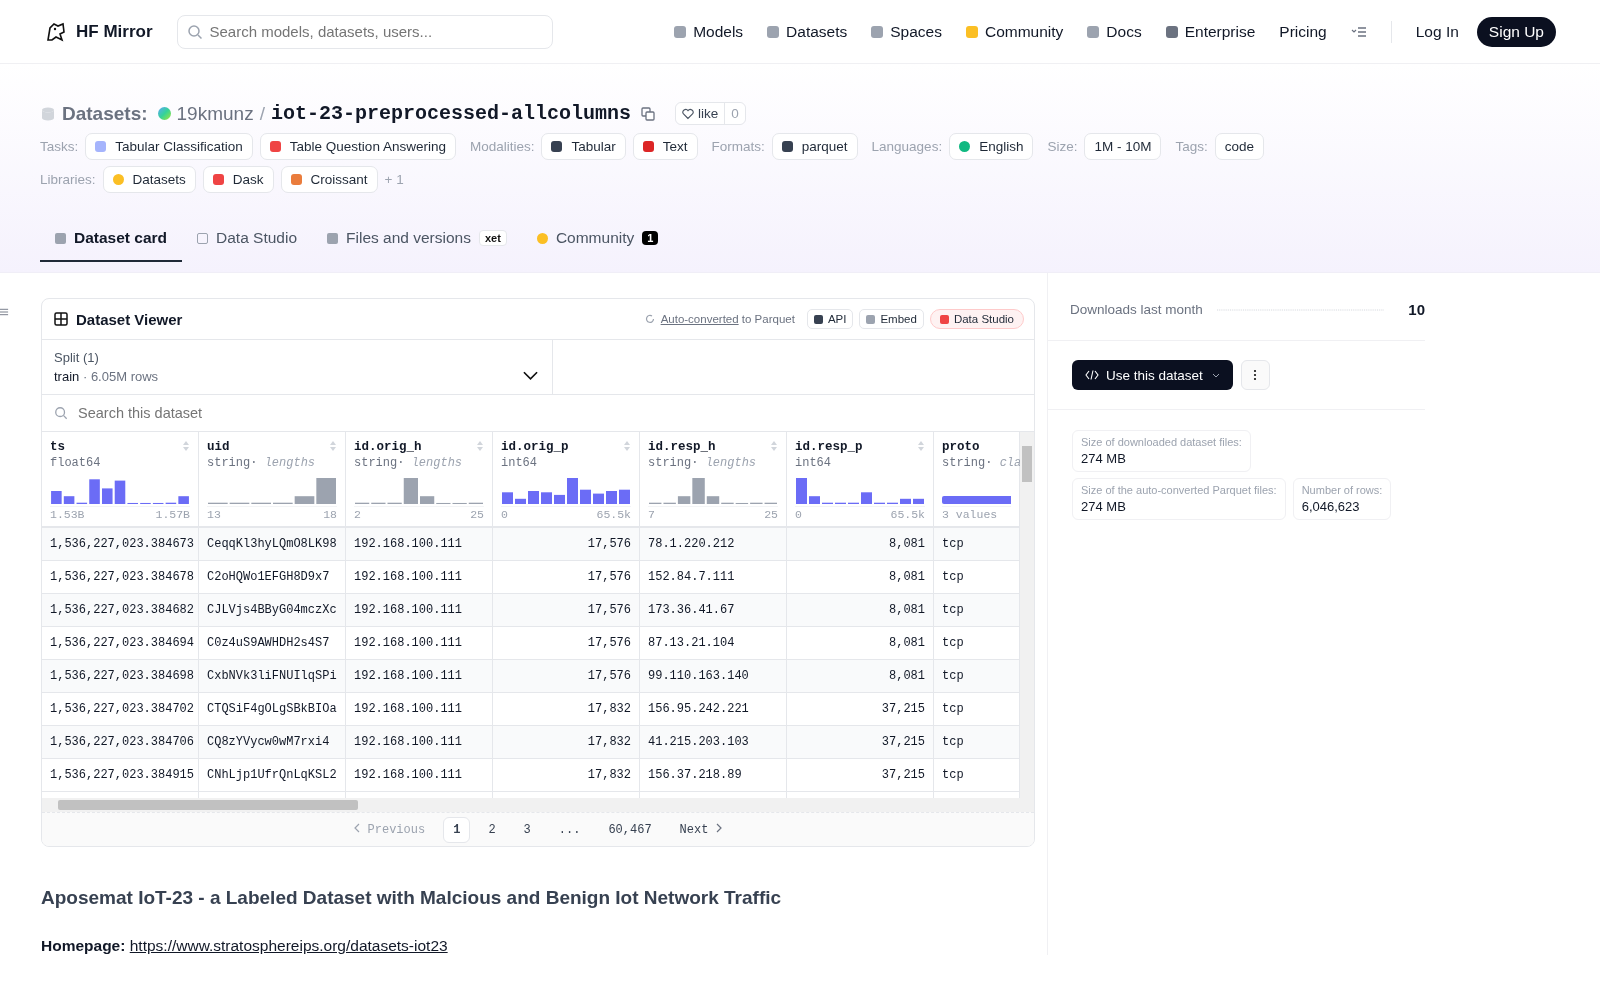 The image size is (1600, 1000). What do you see at coordinates (891, 319) in the screenshot?
I see `viewer-button: Embed` at bounding box center [891, 319].